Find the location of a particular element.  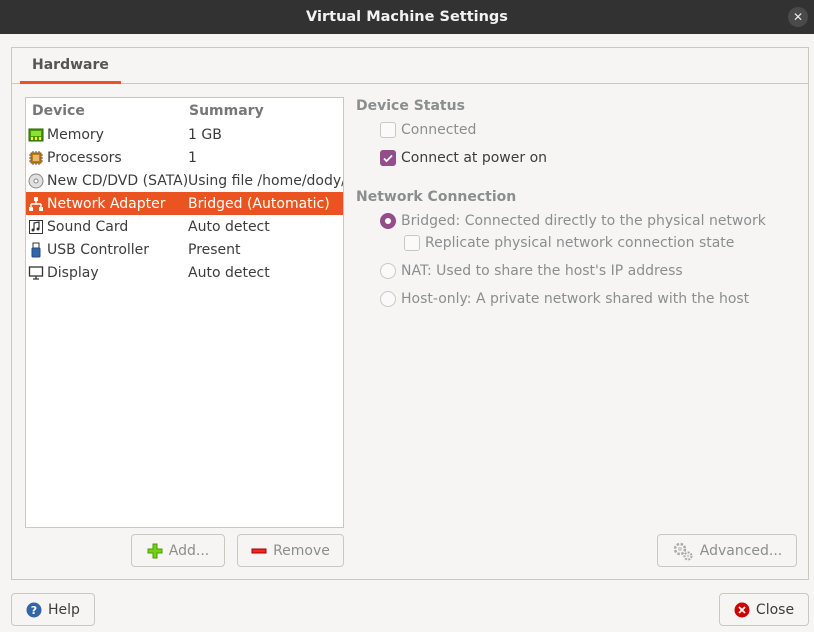

nat-radio: NAT: Used to share the host's IP address is located at coordinates (531, 271).